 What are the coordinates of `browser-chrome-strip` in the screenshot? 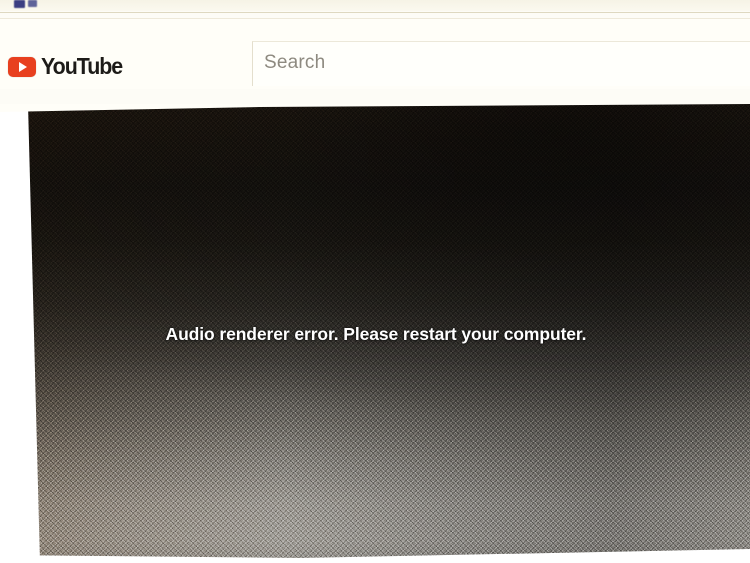 It's located at (375, 5).